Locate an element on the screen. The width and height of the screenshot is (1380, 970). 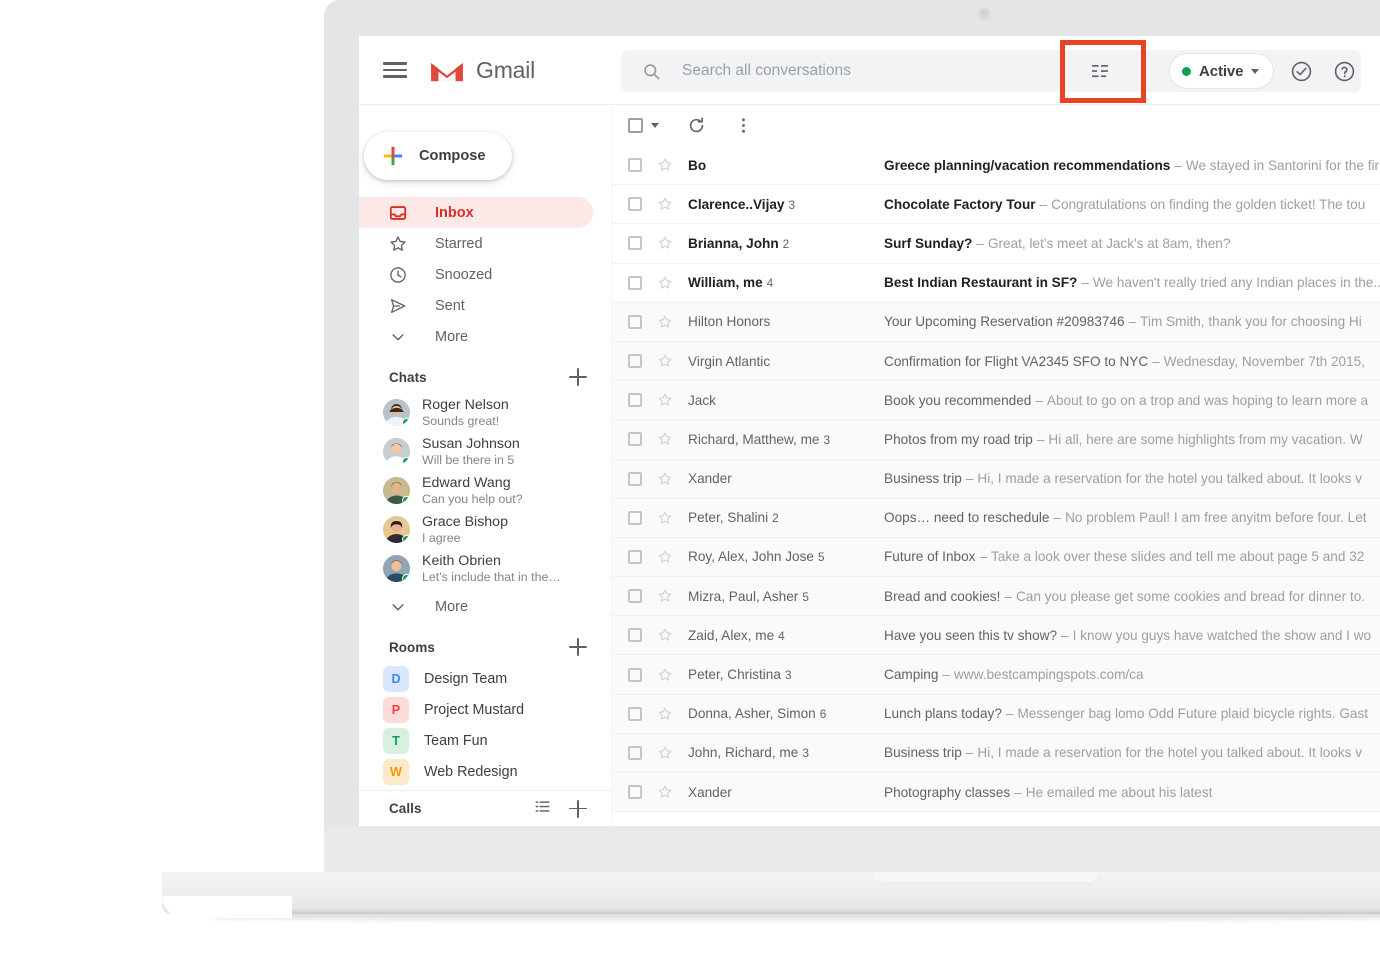
chat-list-item: Edward Wang Can you help out? is located at coordinates (485, 490).